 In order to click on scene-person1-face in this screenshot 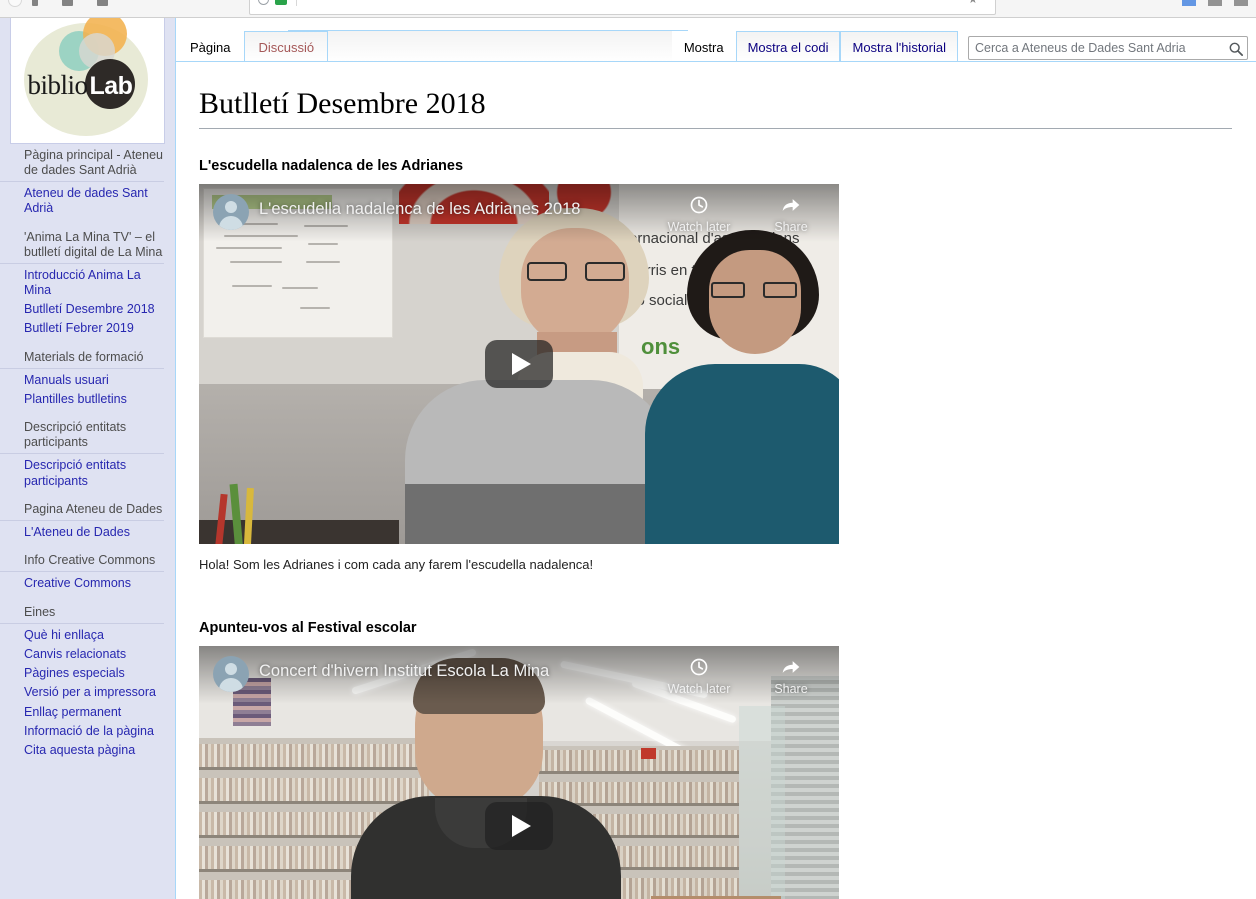, I will do `click(575, 287)`.